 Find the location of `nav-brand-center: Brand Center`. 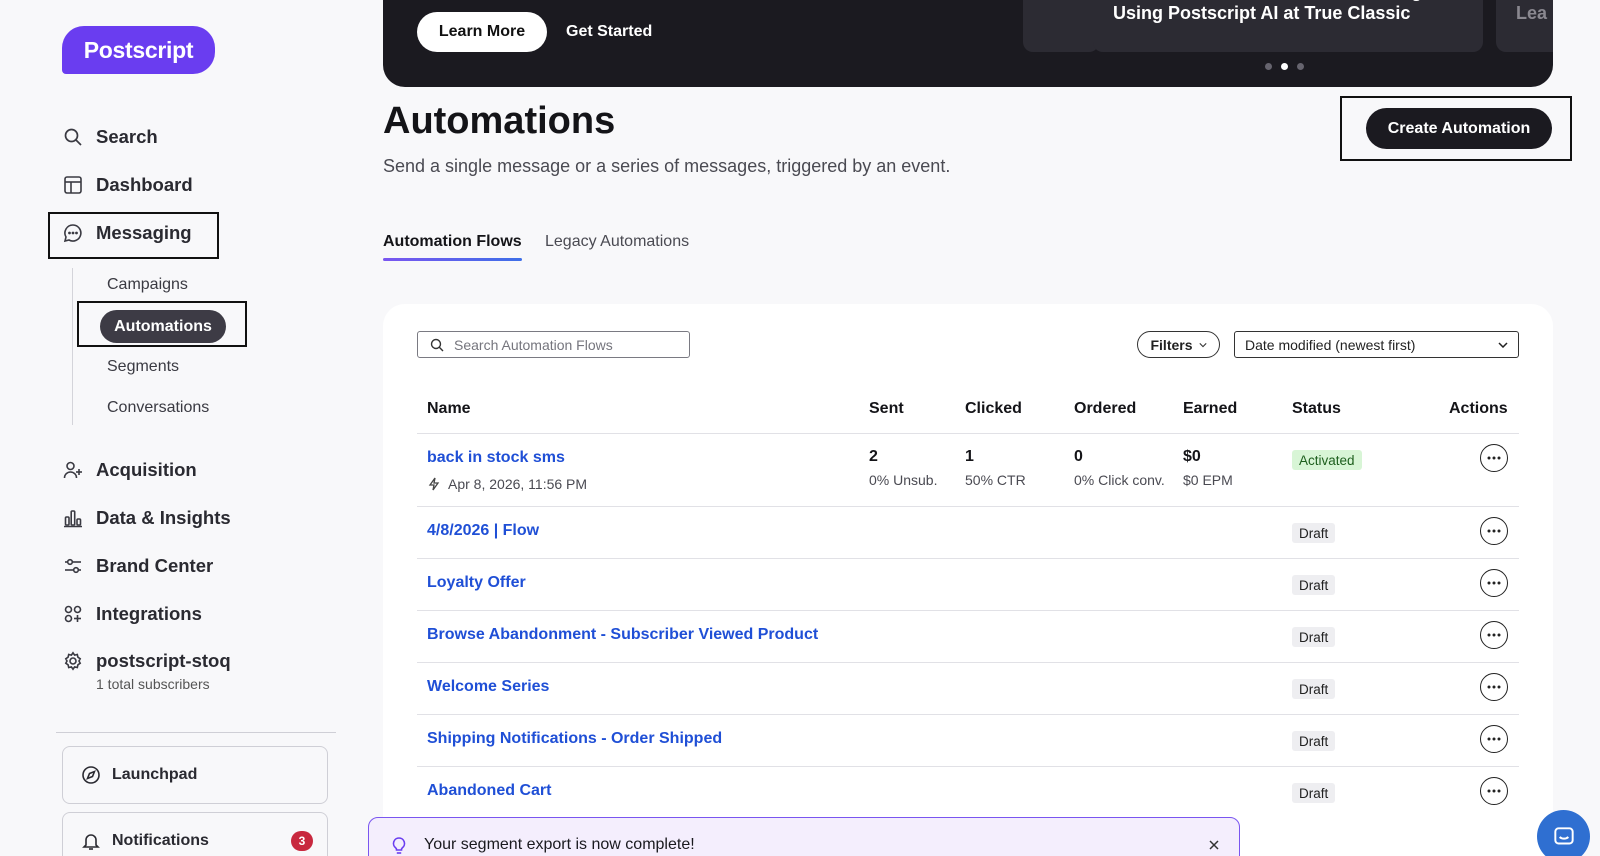

nav-brand-center: Brand Center is located at coordinates (137, 566).